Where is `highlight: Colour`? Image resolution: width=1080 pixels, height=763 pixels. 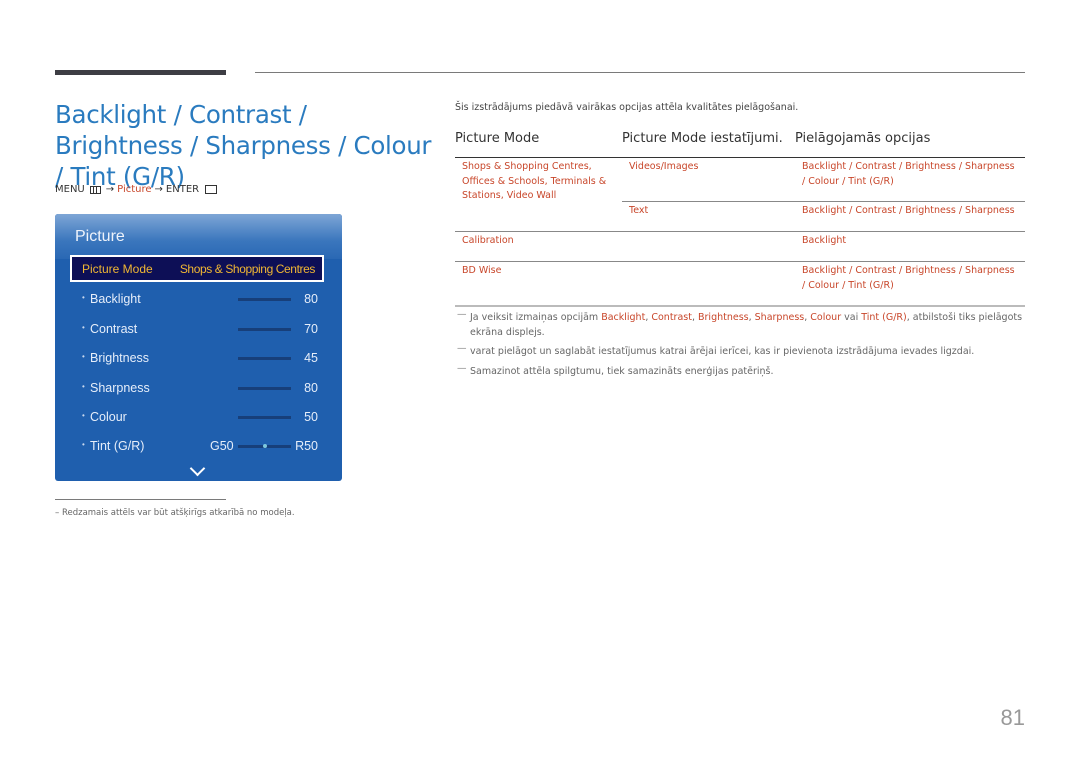
highlight: Colour is located at coordinates (826, 317).